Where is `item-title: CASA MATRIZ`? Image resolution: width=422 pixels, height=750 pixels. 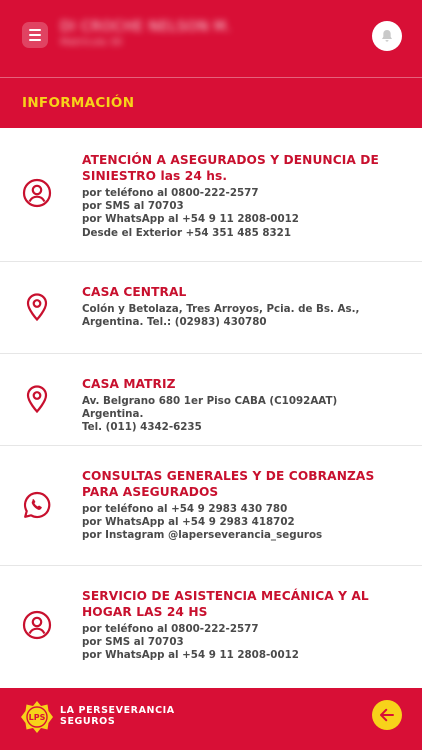 item-title: CASA MATRIZ is located at coordinates (129, 384).